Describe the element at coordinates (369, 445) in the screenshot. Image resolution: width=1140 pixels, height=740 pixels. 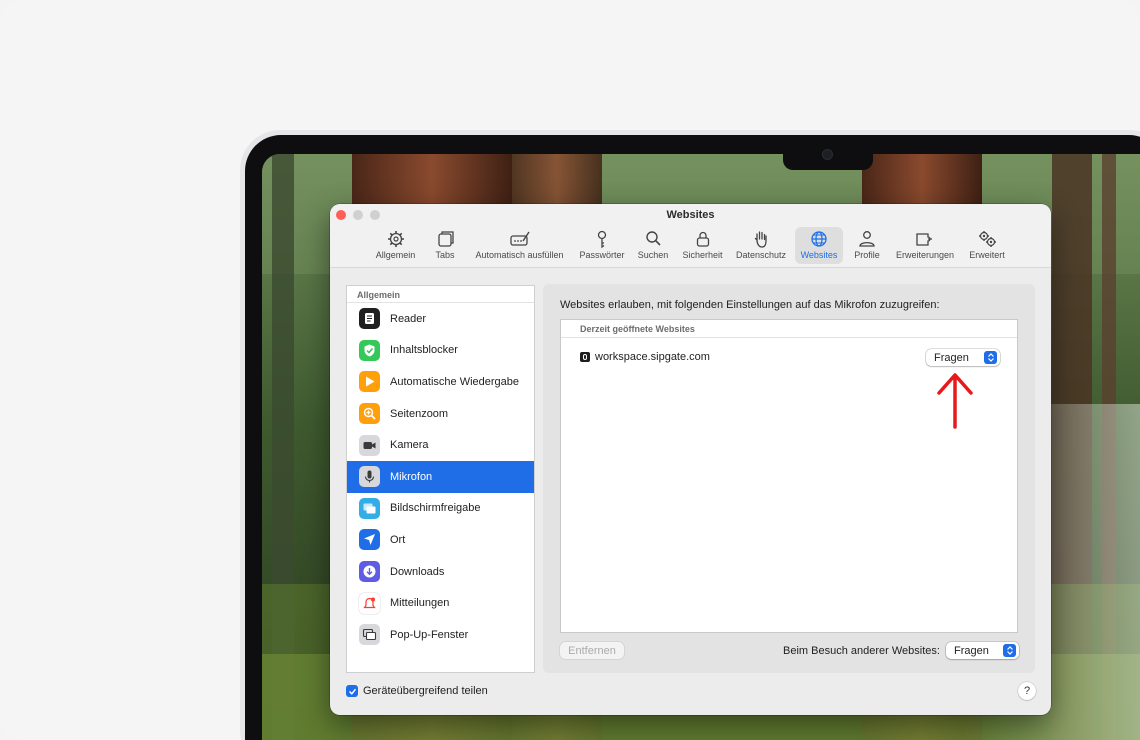
I see `camera-icon` at that location.